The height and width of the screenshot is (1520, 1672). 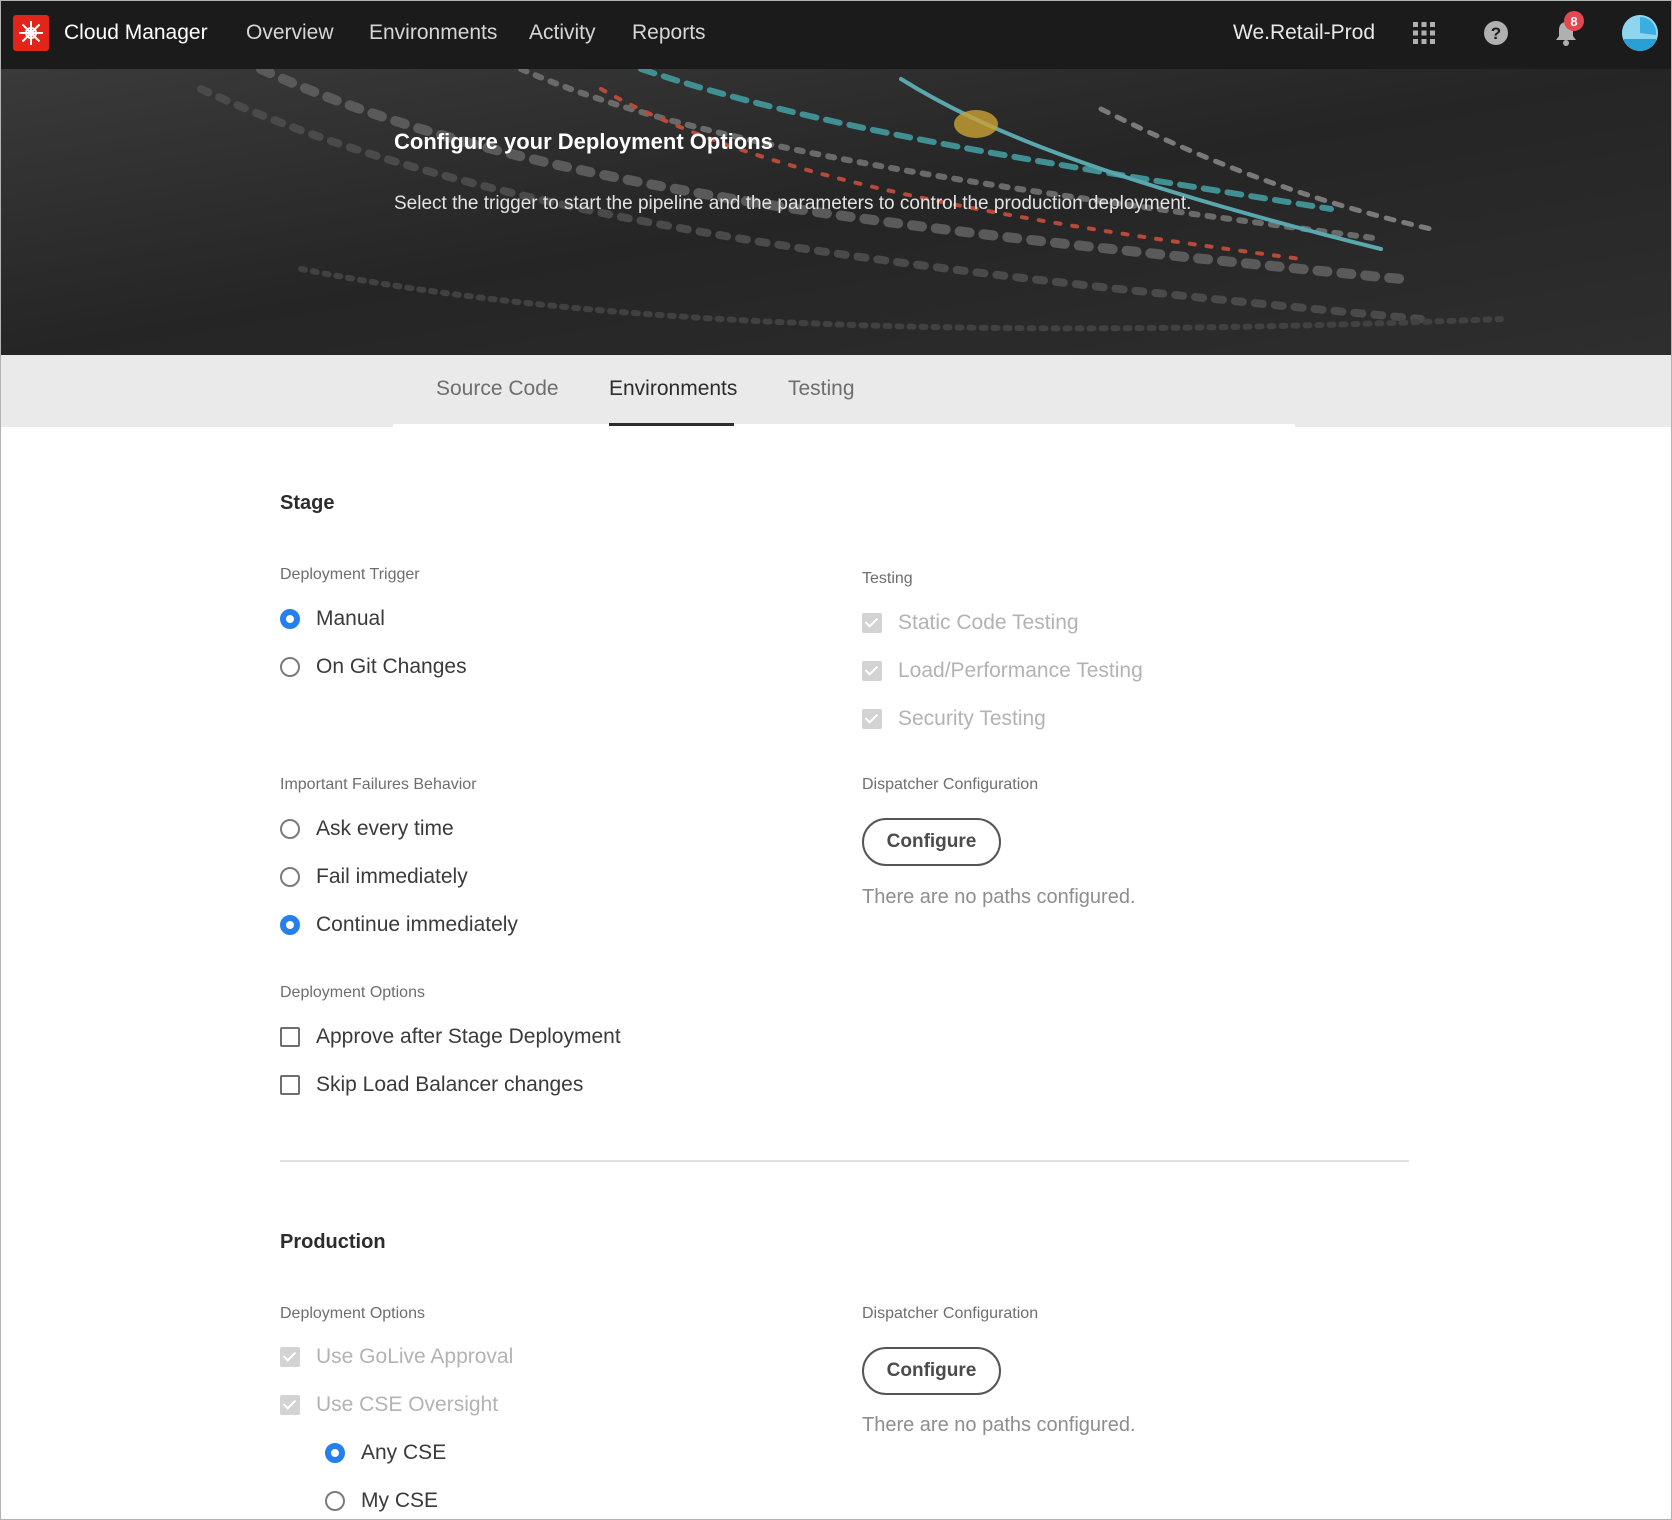 What do you see at coordinates (673, 389) in the screenshot?
I see `tab-environments: Environments` at bounding box center [673, 389].